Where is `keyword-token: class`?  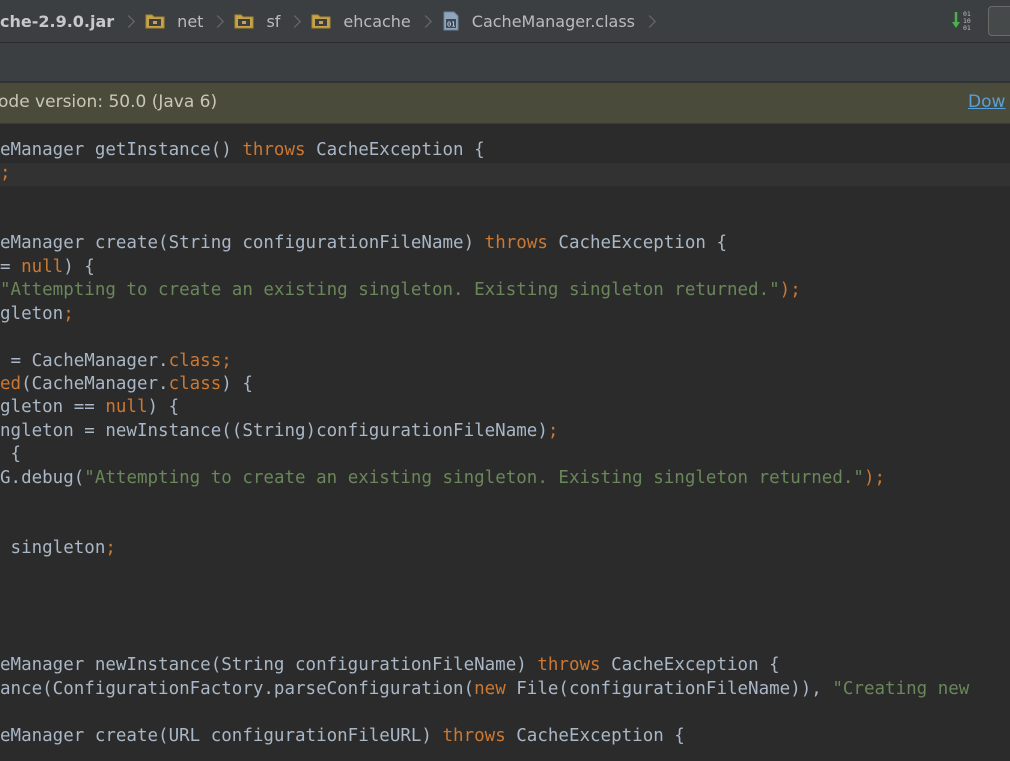 keyword-token: class is located at coordinates (195, 384).